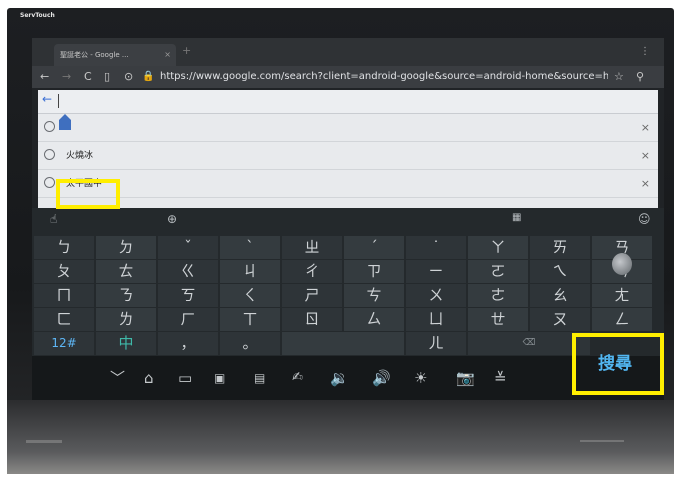 The height and width of the screenshot is (481, 680). Describe the element at coordinates (498, 319) in the screenshot. I see `keyboard-key: ㄝ` at that location.